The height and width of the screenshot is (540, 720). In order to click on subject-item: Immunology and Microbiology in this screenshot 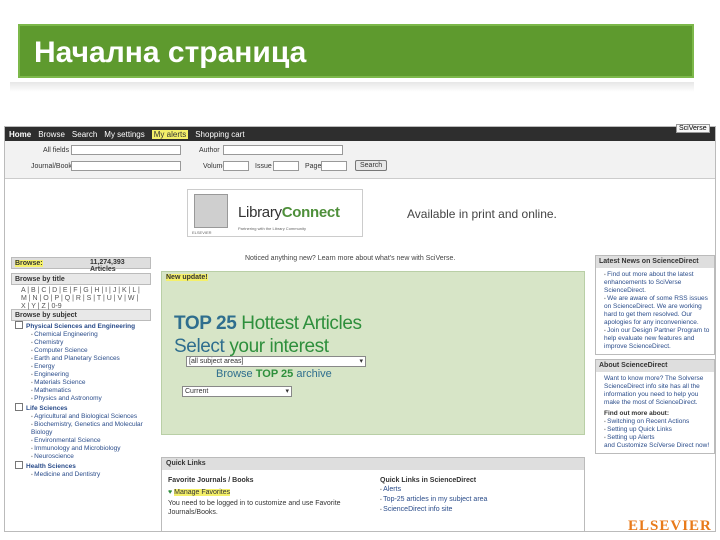, I will do `click(83, 449)`.